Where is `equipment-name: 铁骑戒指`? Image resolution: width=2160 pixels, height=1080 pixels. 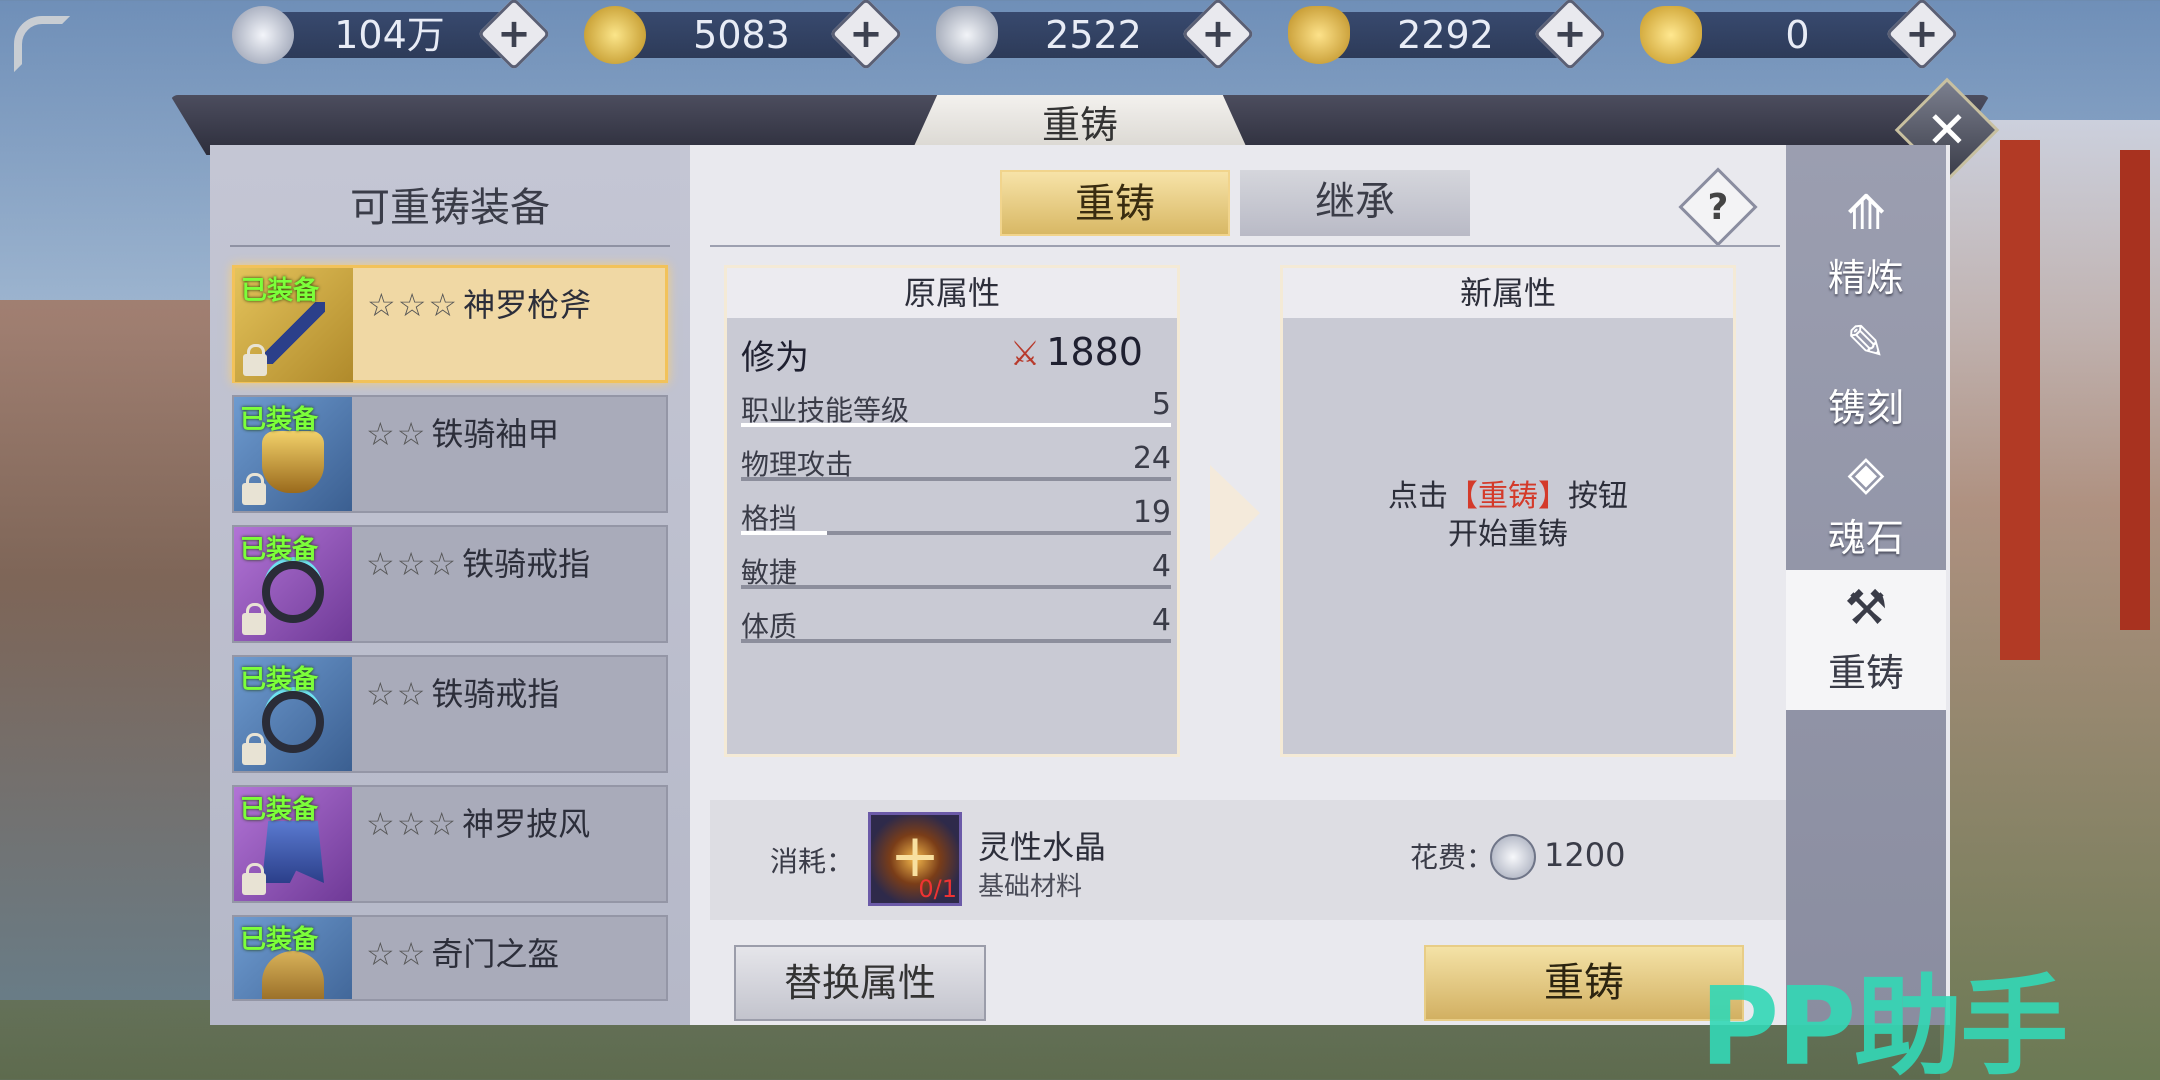
equipment-name: 铁骑戒指 is located at coordinates (495, 694).